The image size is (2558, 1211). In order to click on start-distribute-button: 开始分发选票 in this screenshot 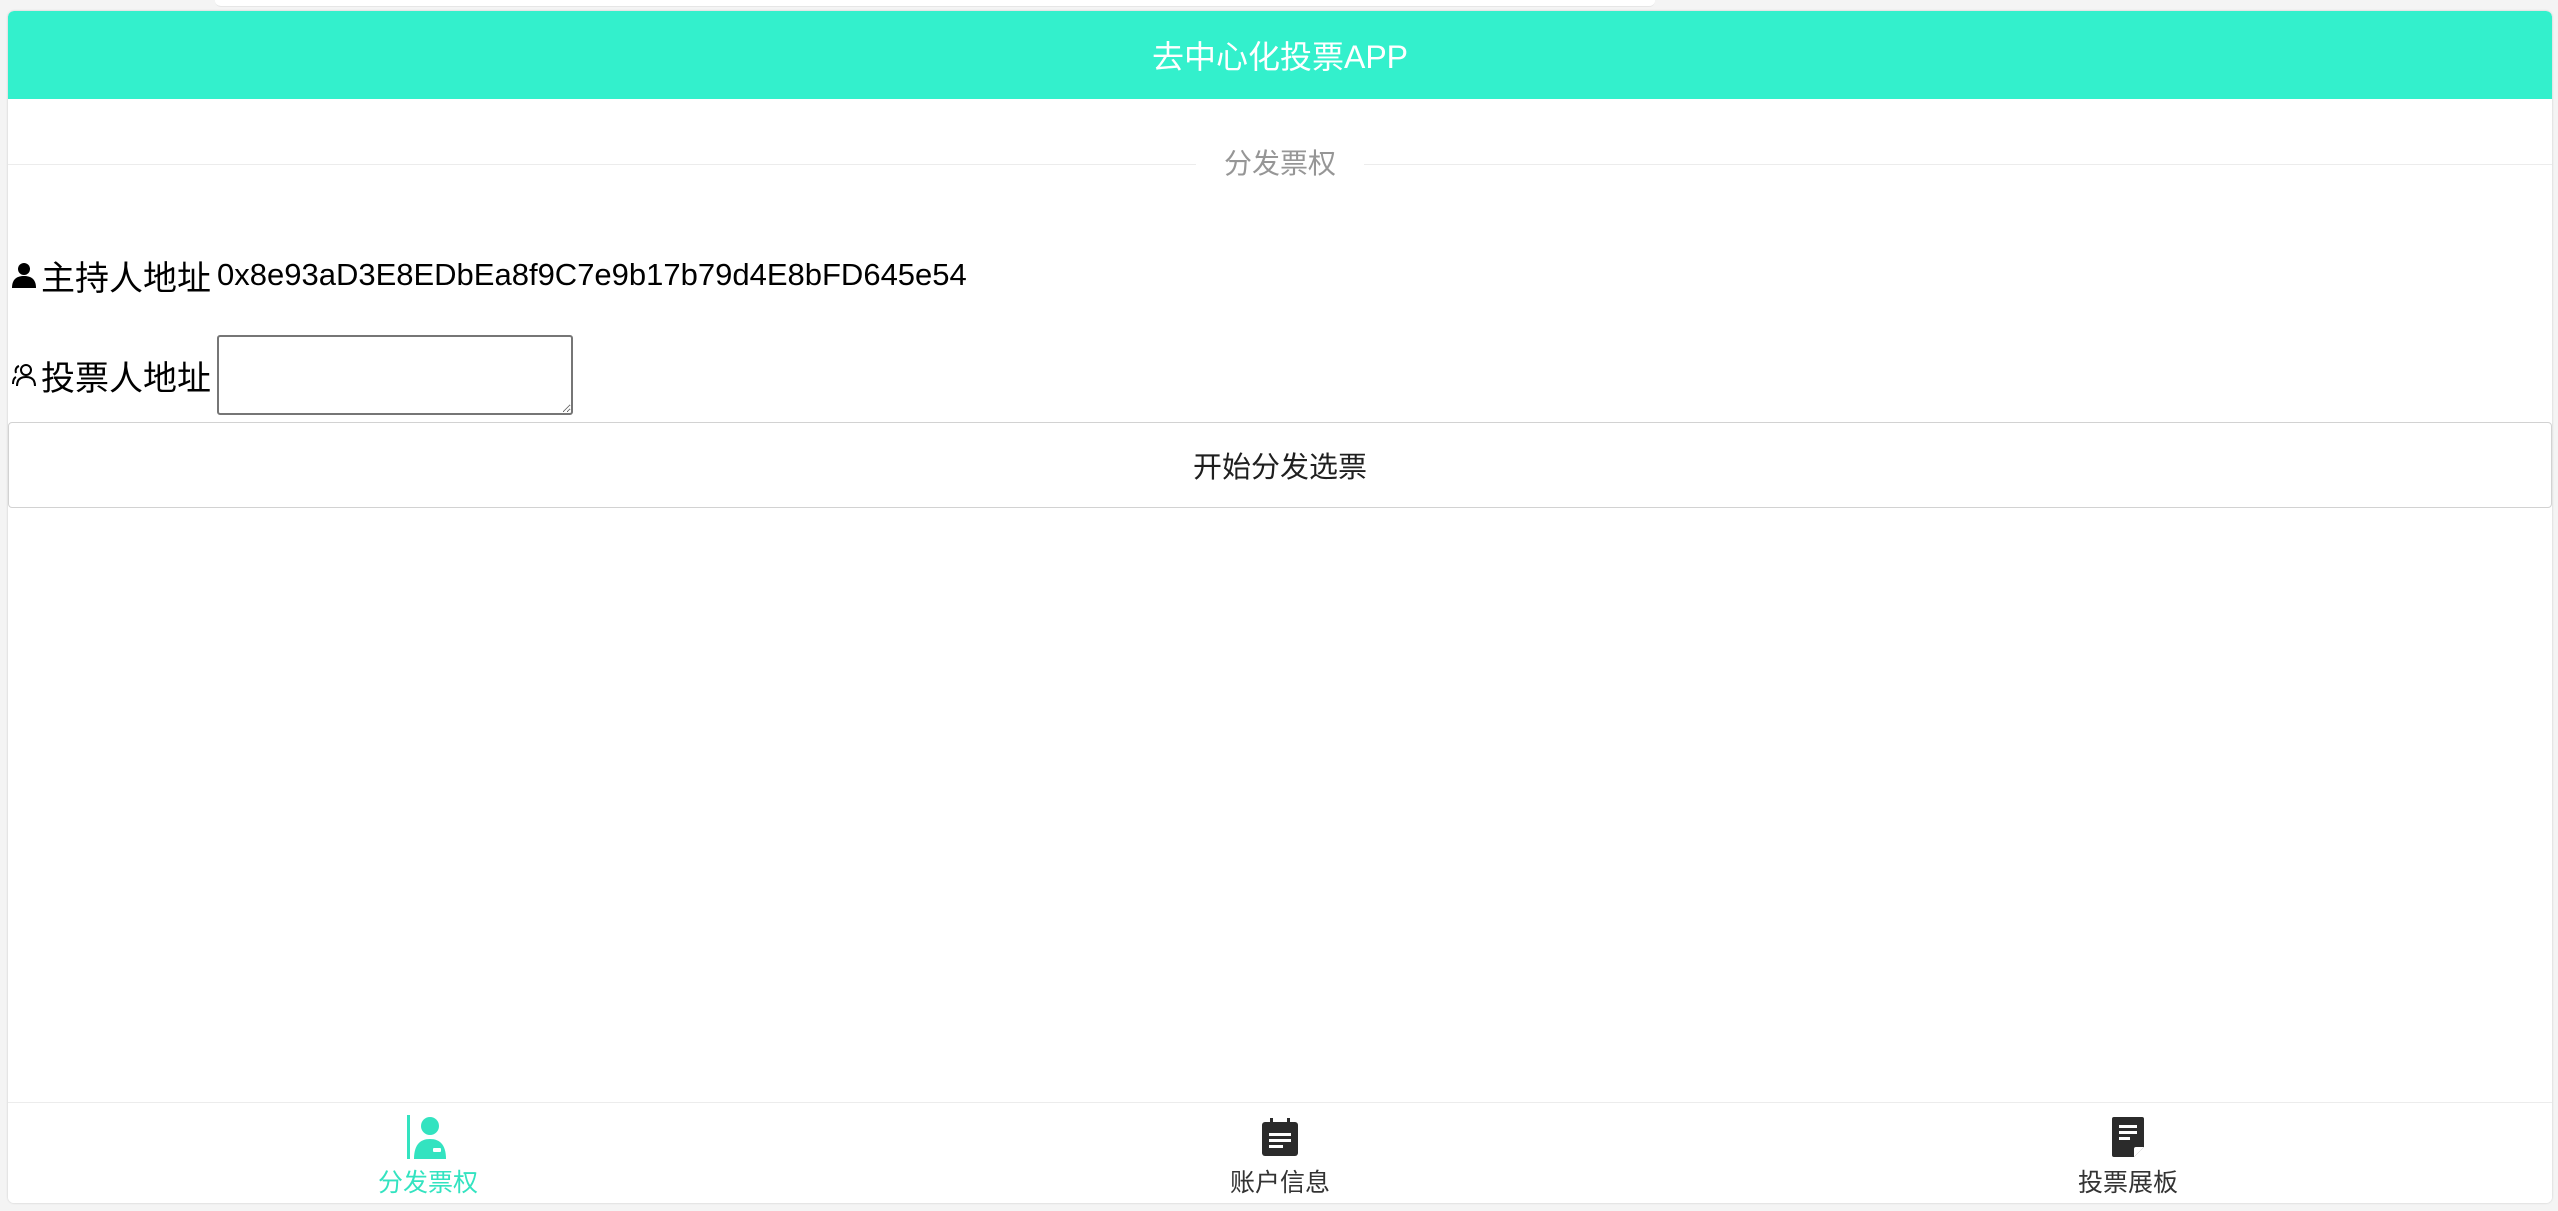, I will do `click(1280, 465)`.